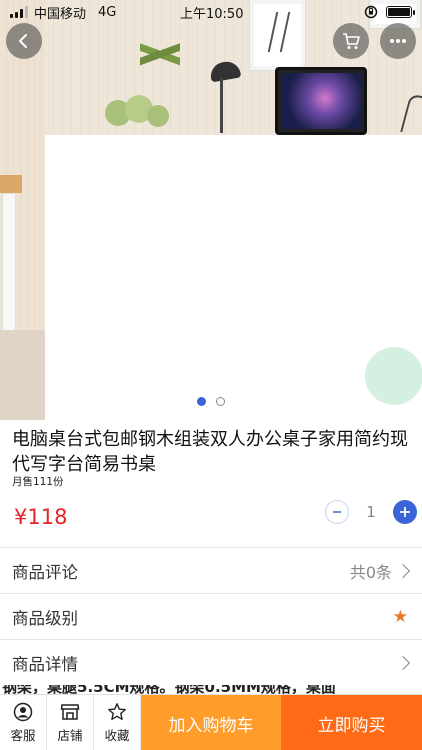  I want to click on favorite-button: 收藏, so click(117, 722).